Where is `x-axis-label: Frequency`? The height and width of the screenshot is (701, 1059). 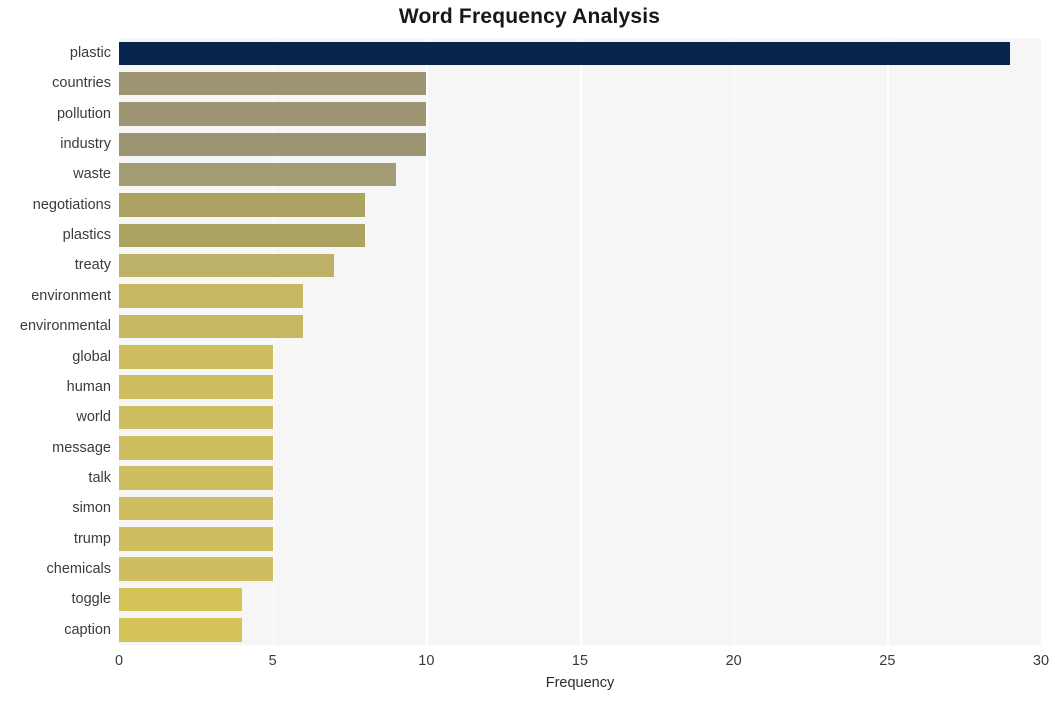
x-axis-label: Frequency is located at coordinates (580, 683).